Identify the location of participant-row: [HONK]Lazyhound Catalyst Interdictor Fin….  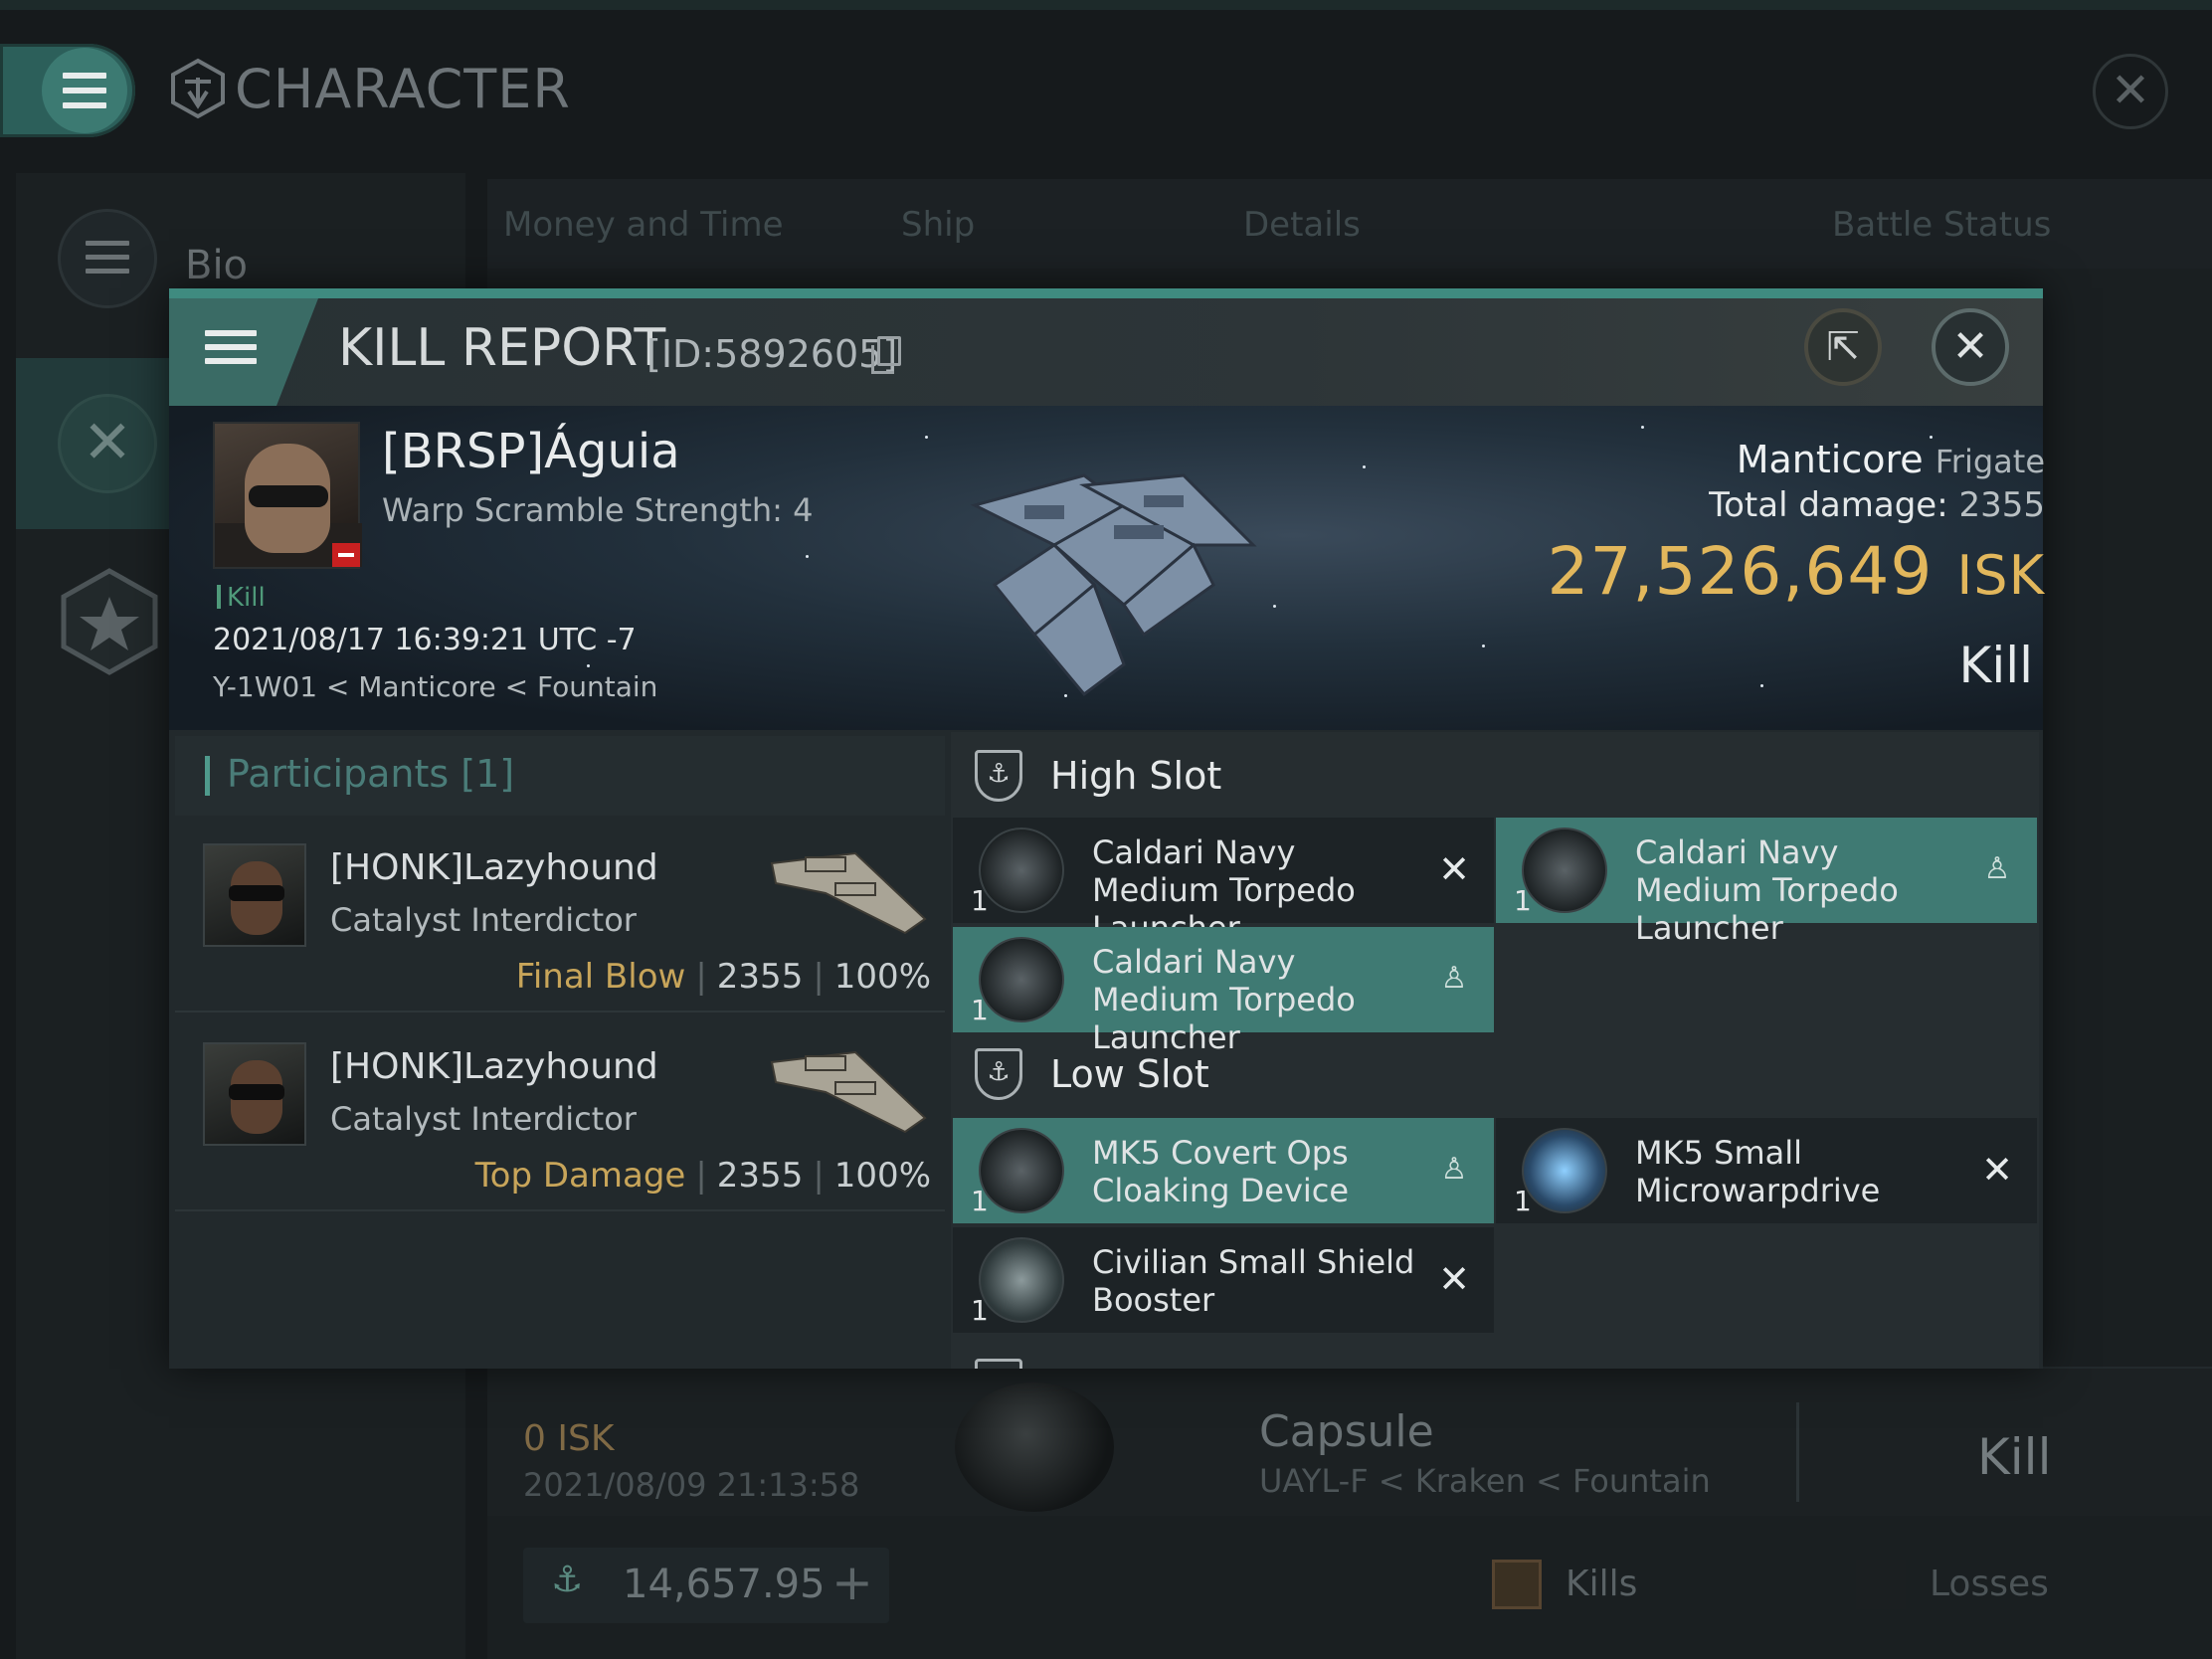
(560, 915).